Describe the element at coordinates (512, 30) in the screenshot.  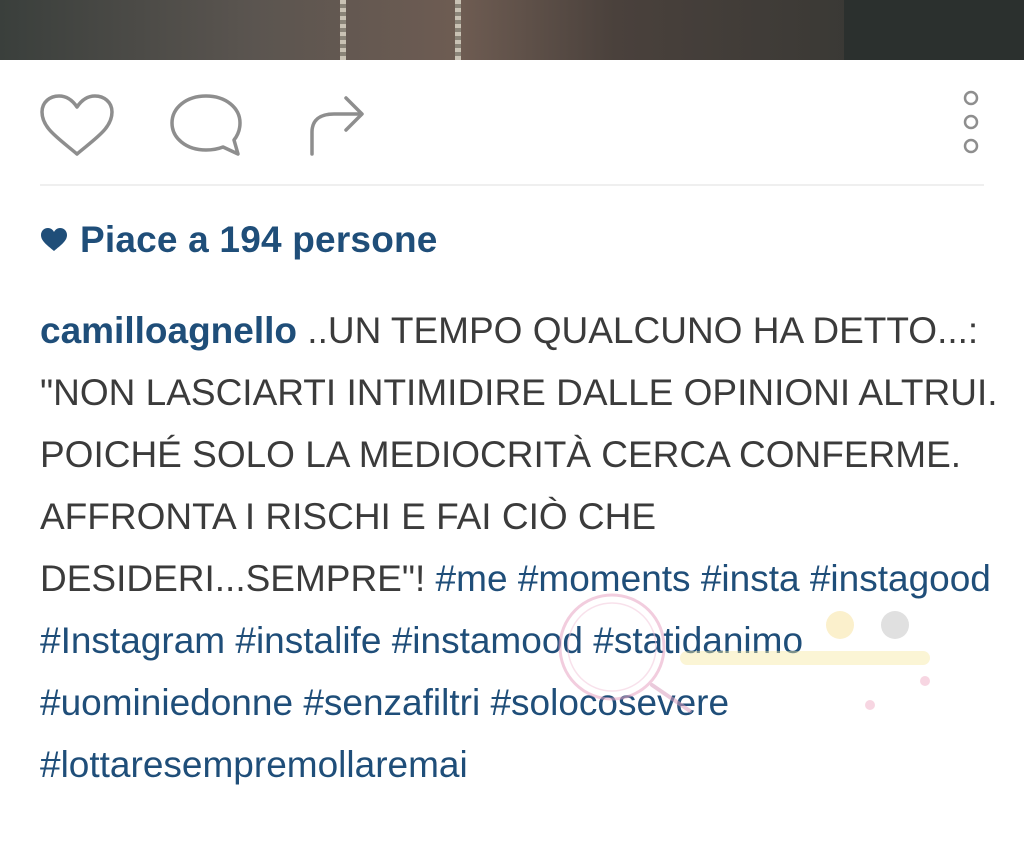
I see `post-photo` at that location.